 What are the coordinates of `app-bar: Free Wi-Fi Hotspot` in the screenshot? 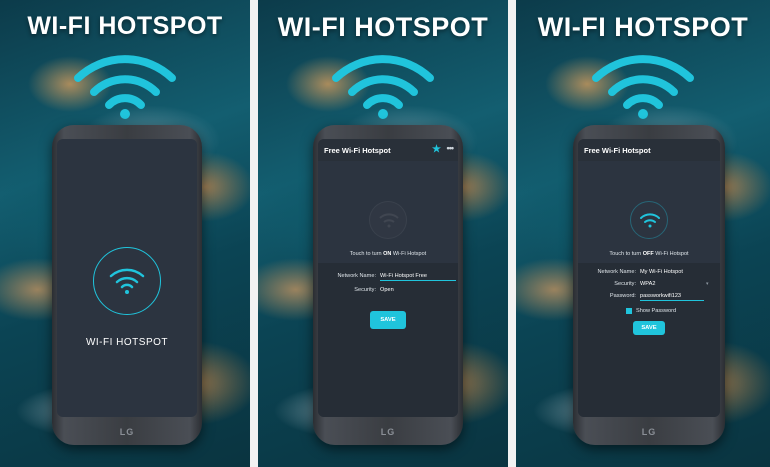 It's located at (649, 150).